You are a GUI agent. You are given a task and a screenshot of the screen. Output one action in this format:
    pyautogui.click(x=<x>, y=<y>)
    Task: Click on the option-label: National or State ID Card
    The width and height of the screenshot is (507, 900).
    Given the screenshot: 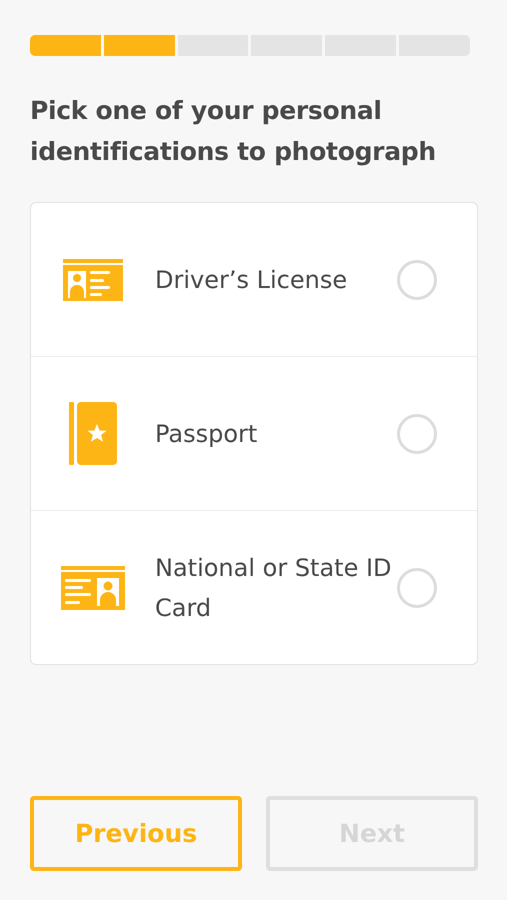 What is the action you would take?
    pyautogui.click(x=274, y=588)
    